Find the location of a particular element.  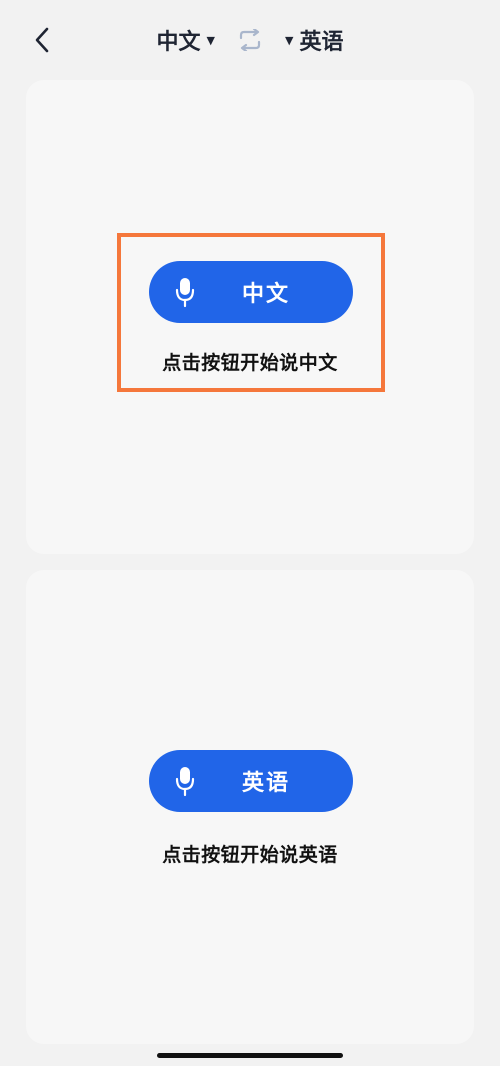

swap-languages-button is located at coordinates (250, 40).